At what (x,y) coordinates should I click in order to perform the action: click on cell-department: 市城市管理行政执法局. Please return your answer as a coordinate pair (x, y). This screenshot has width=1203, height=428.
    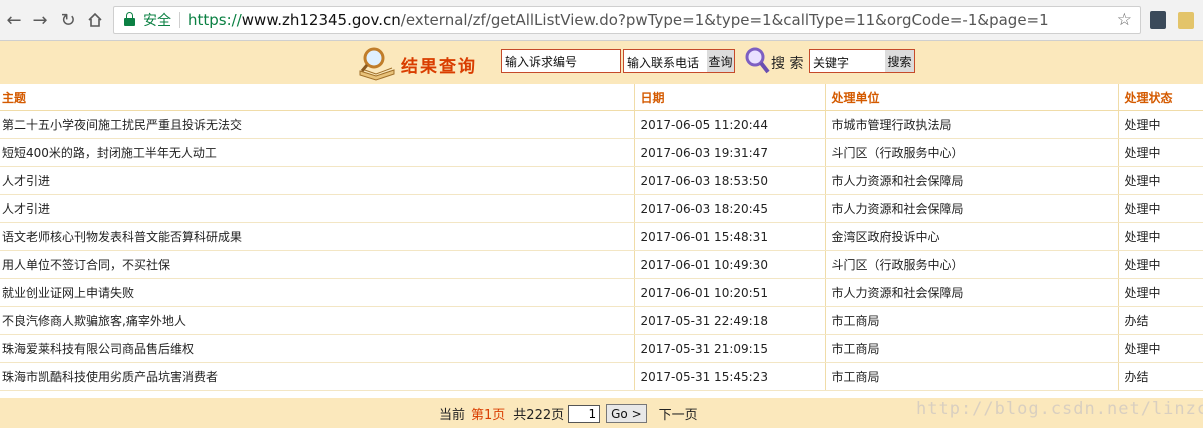
    Looking at the image, I should click on (971, 124).